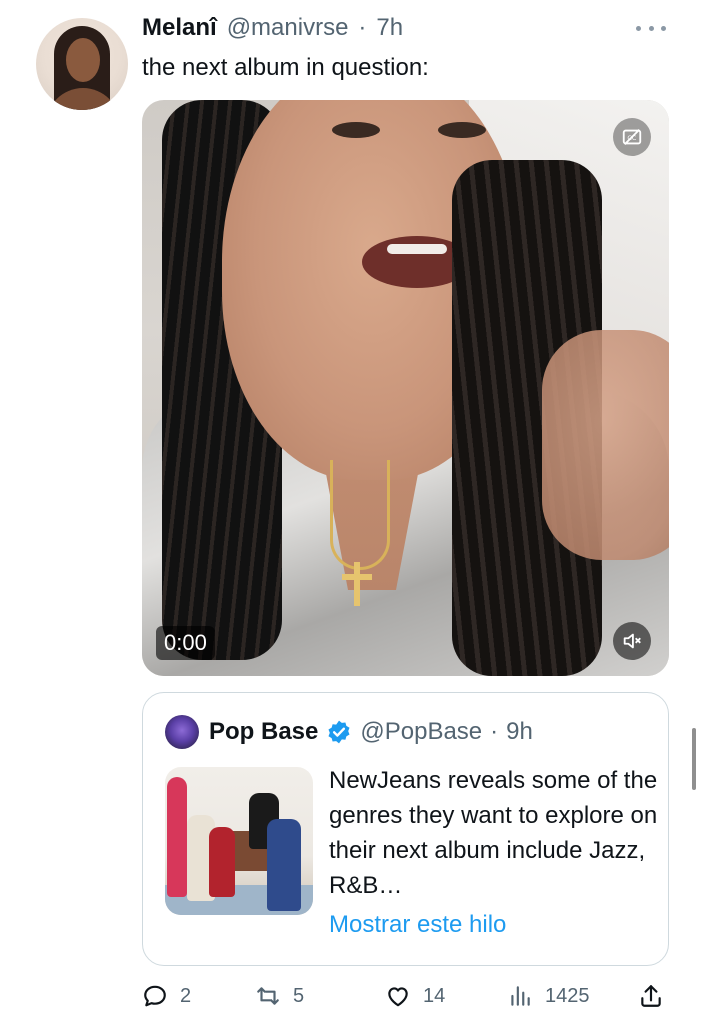 The image size is (702, 1024). I want to click on reply-count: 2, so click(186, 995).